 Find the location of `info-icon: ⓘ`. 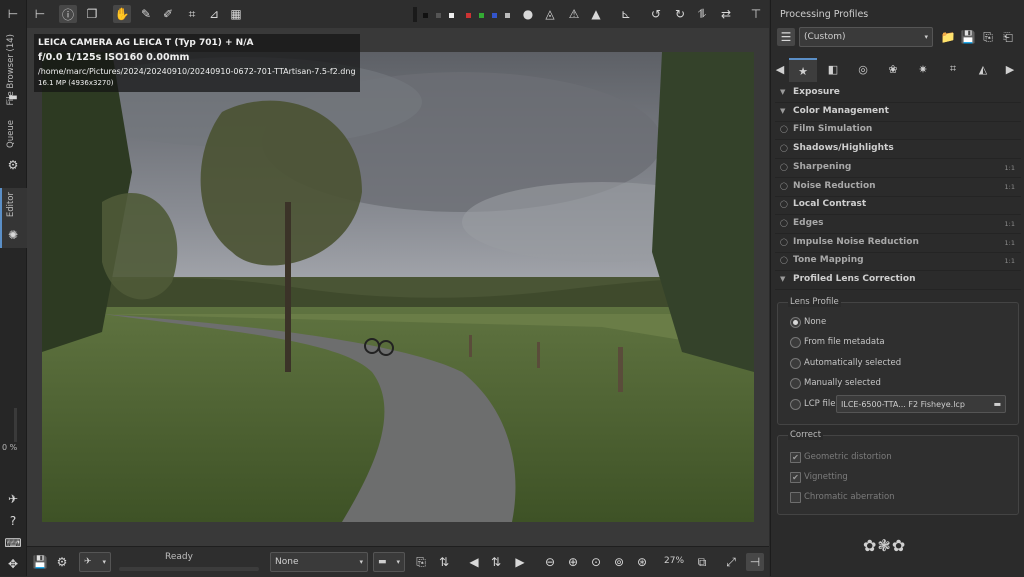

info-icon: ⓘ is located at coordinates (68, 14).